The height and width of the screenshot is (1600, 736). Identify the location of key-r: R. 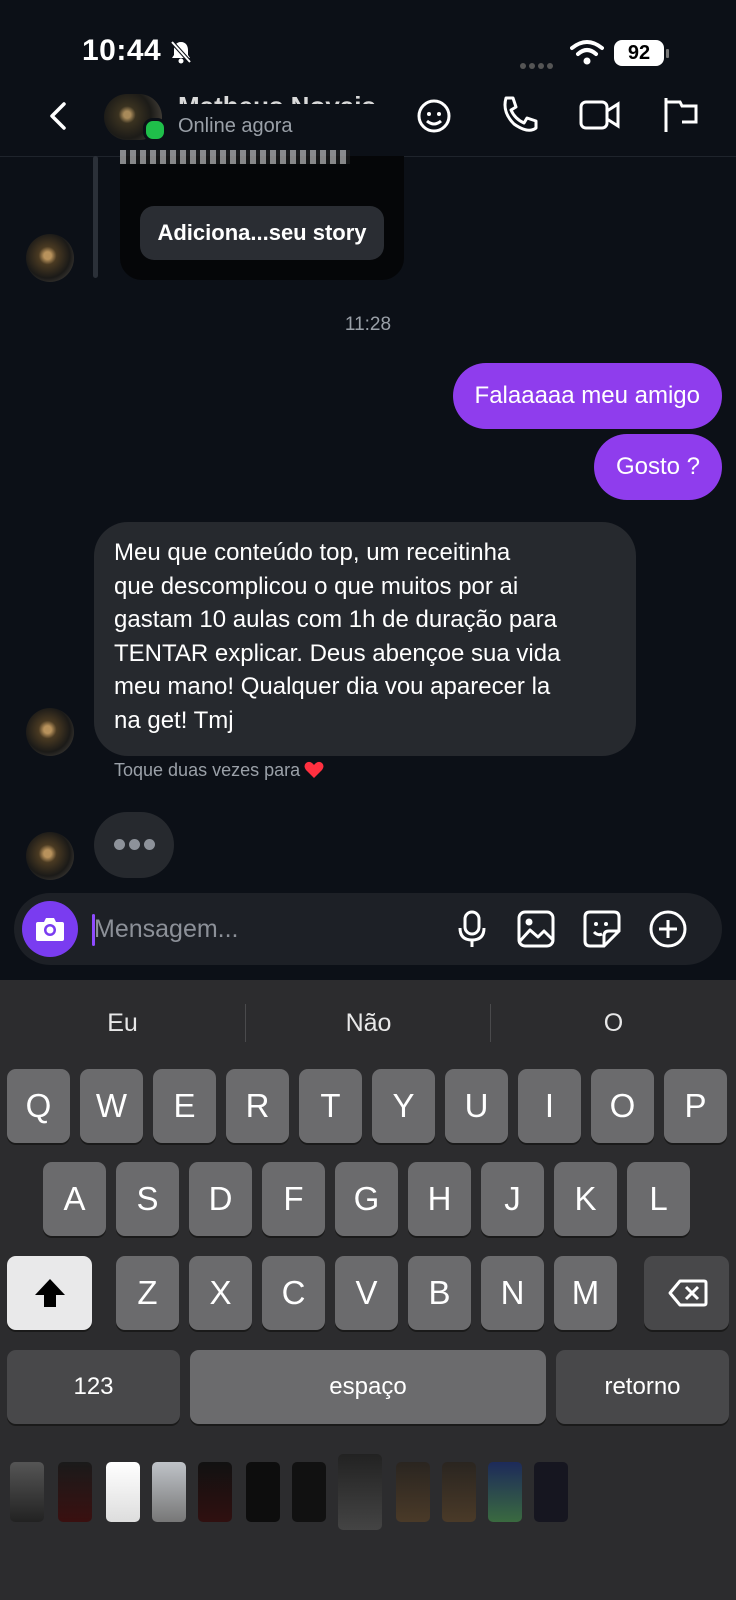
(257, 1106).